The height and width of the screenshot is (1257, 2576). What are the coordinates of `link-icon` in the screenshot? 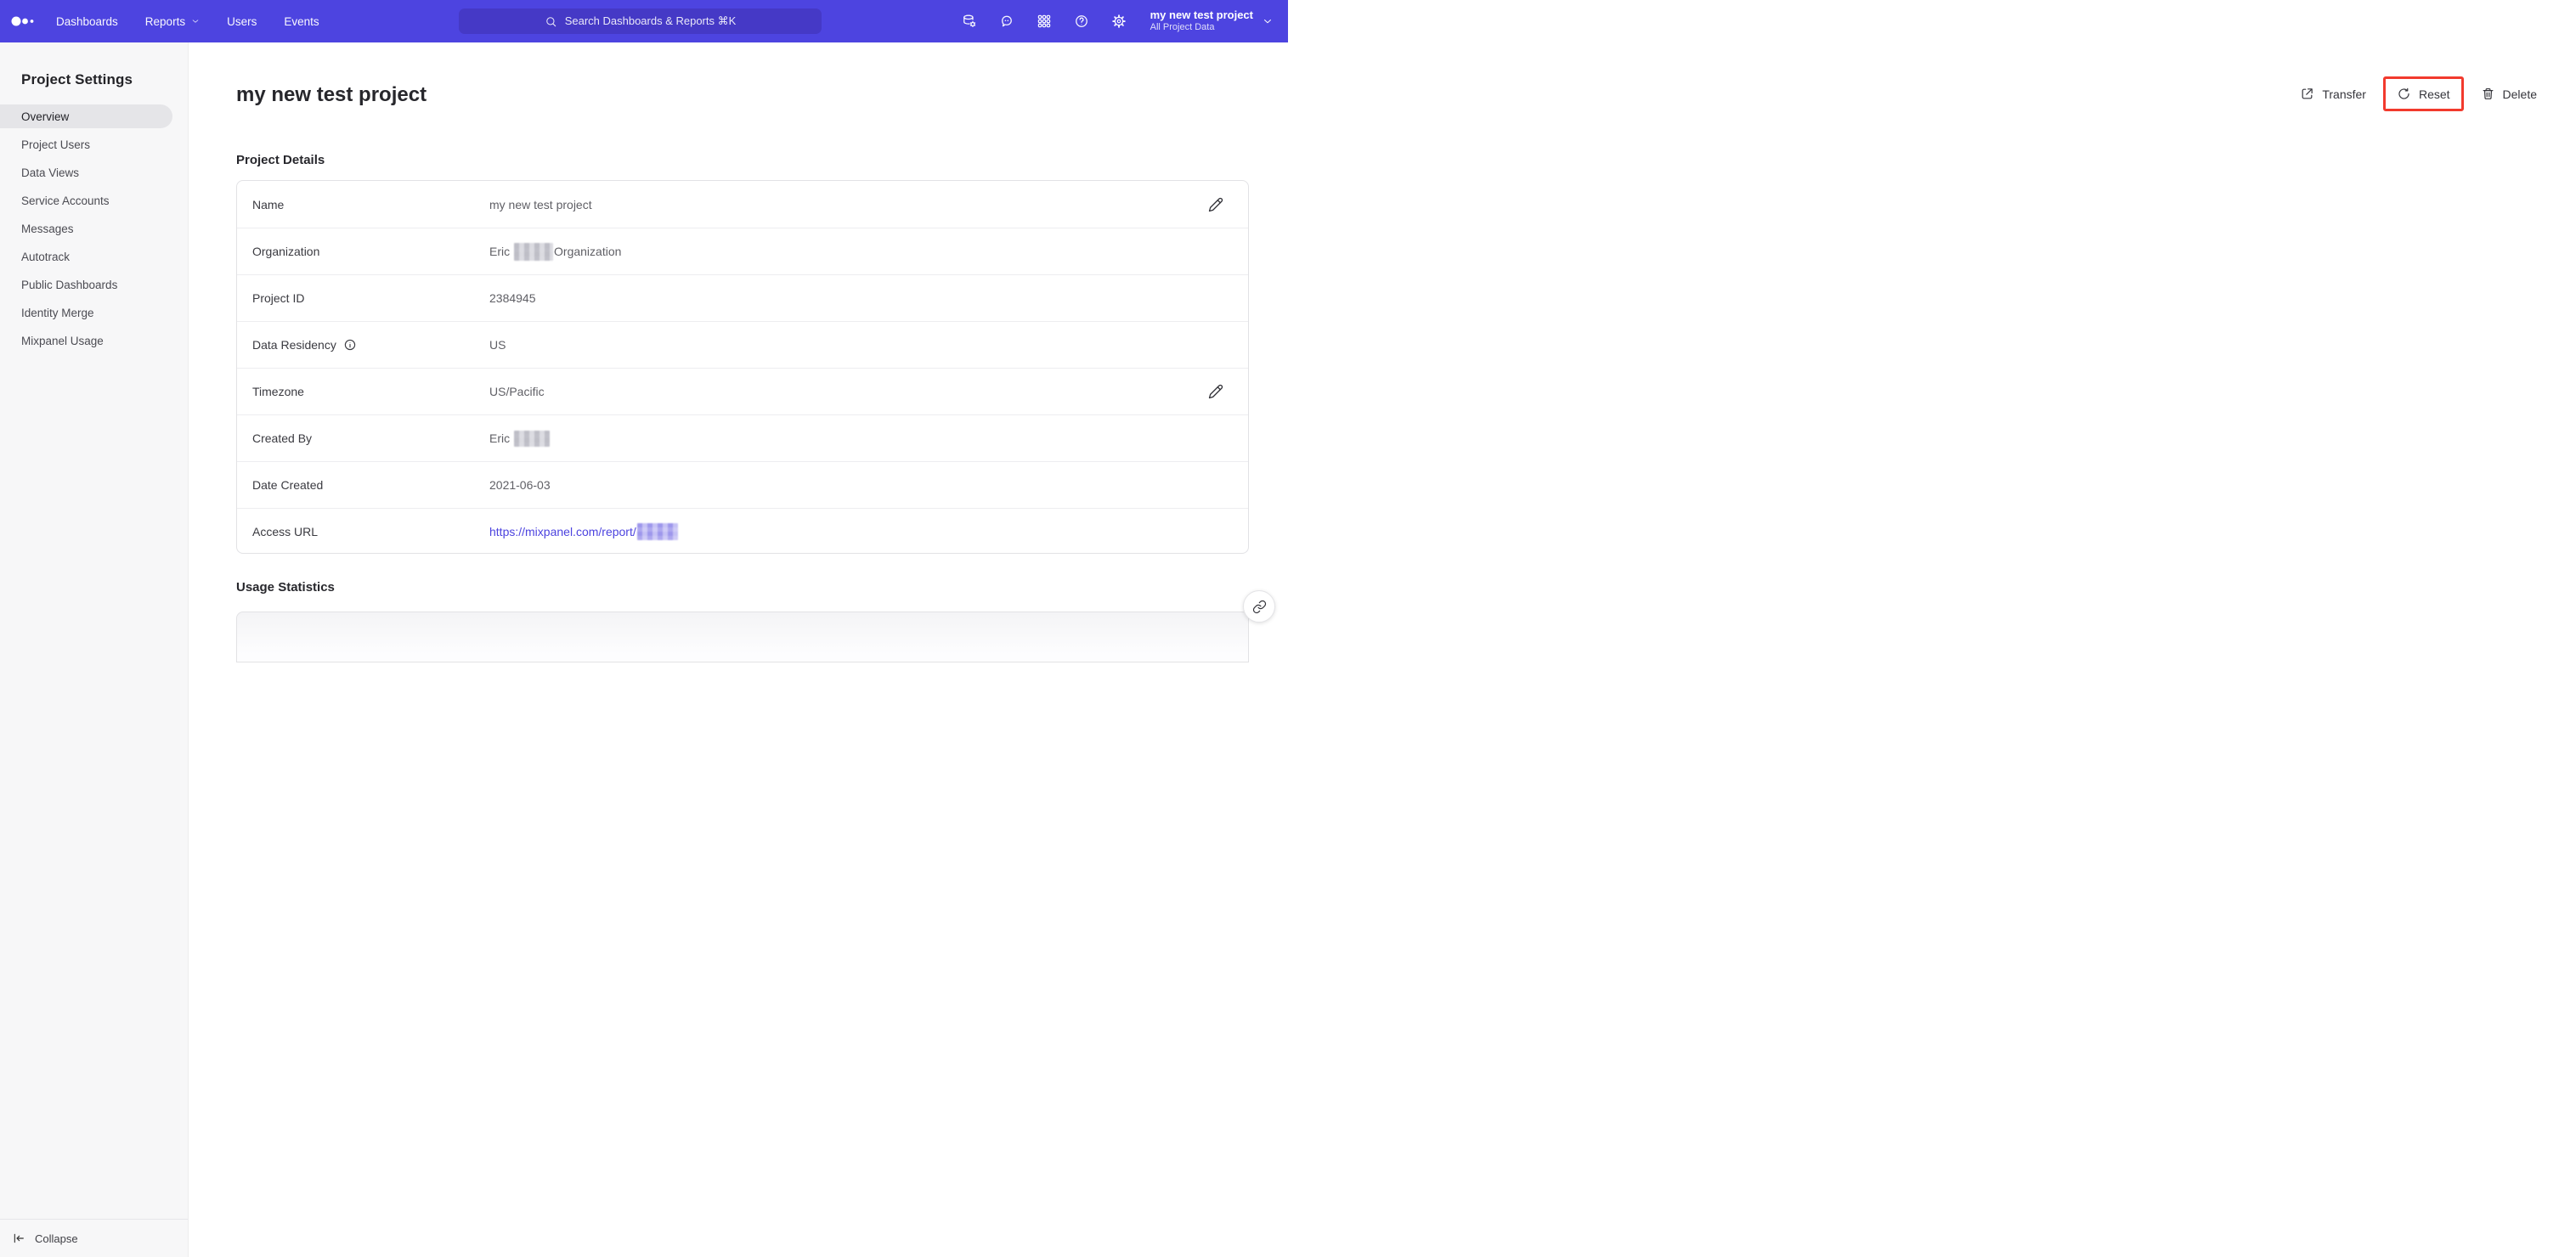 It's located at (1259, 606).